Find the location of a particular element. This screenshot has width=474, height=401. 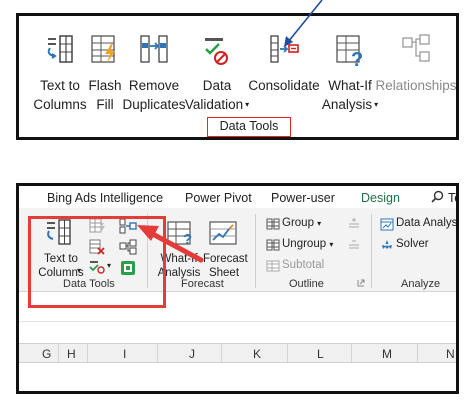

what-if-analysis-icon: ? is located at coordinates (349, 51).